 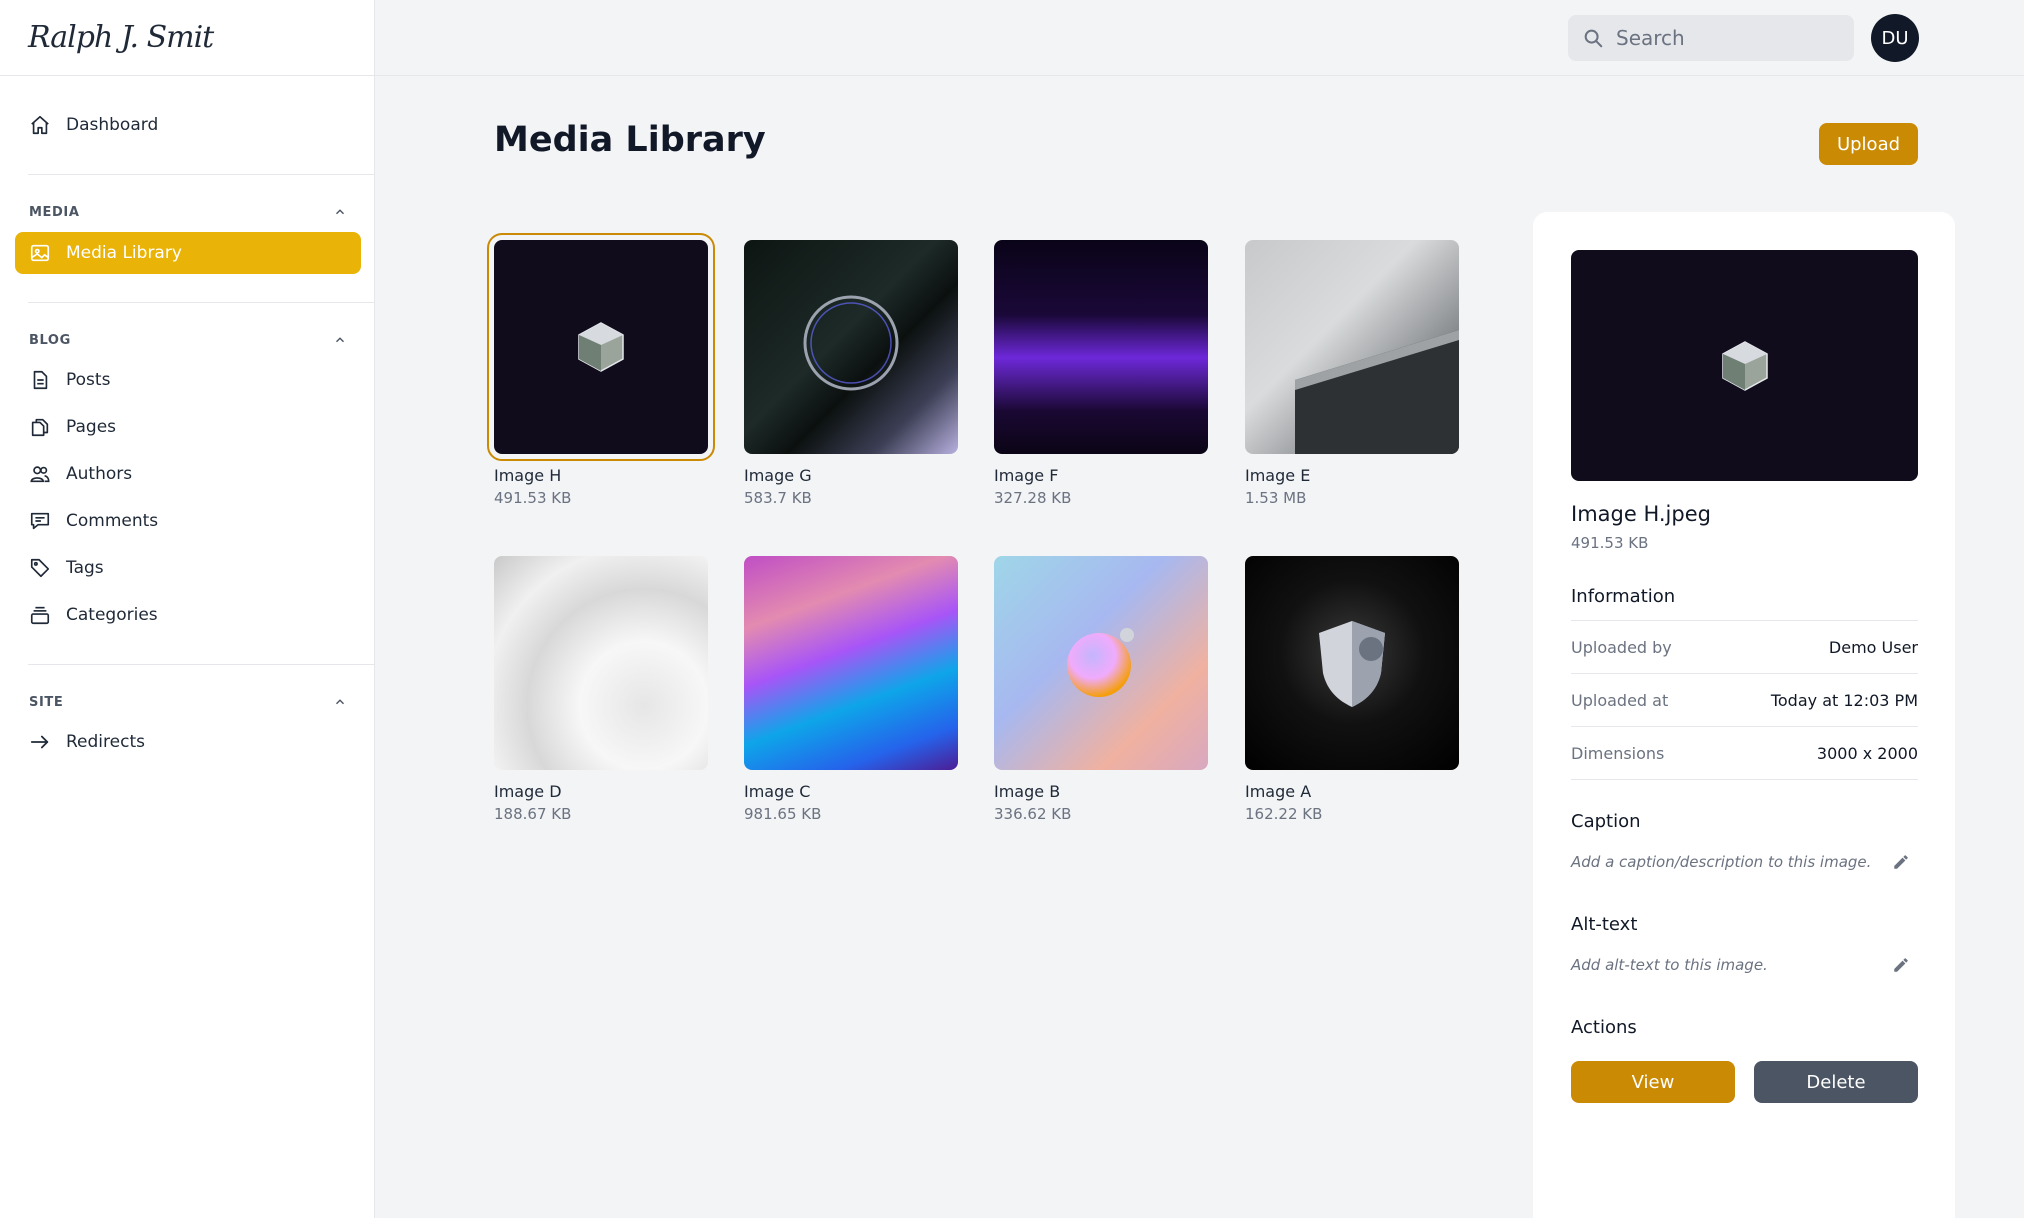 I want to click on media-tile: Image D 188.67 KB, so click(x=601, y=689).